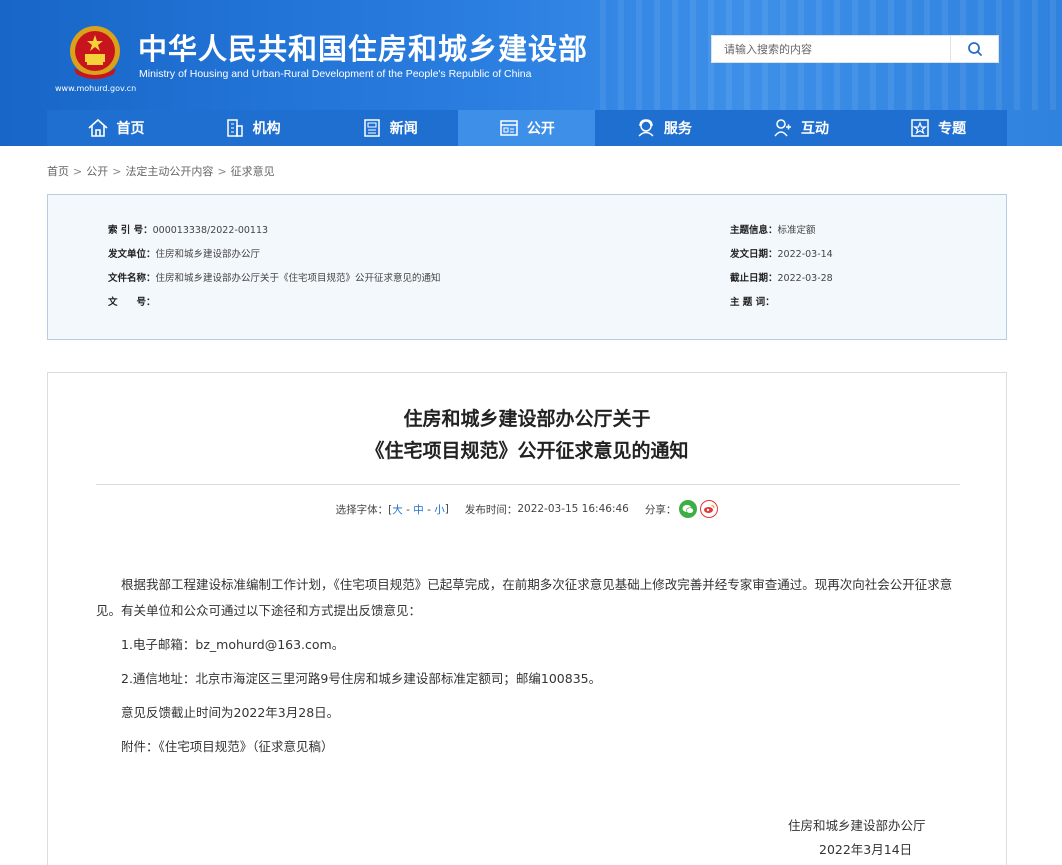  I want to click on meta-issuer: 发文单位：住房和城乡建设部办公厅, so click(184, 254).